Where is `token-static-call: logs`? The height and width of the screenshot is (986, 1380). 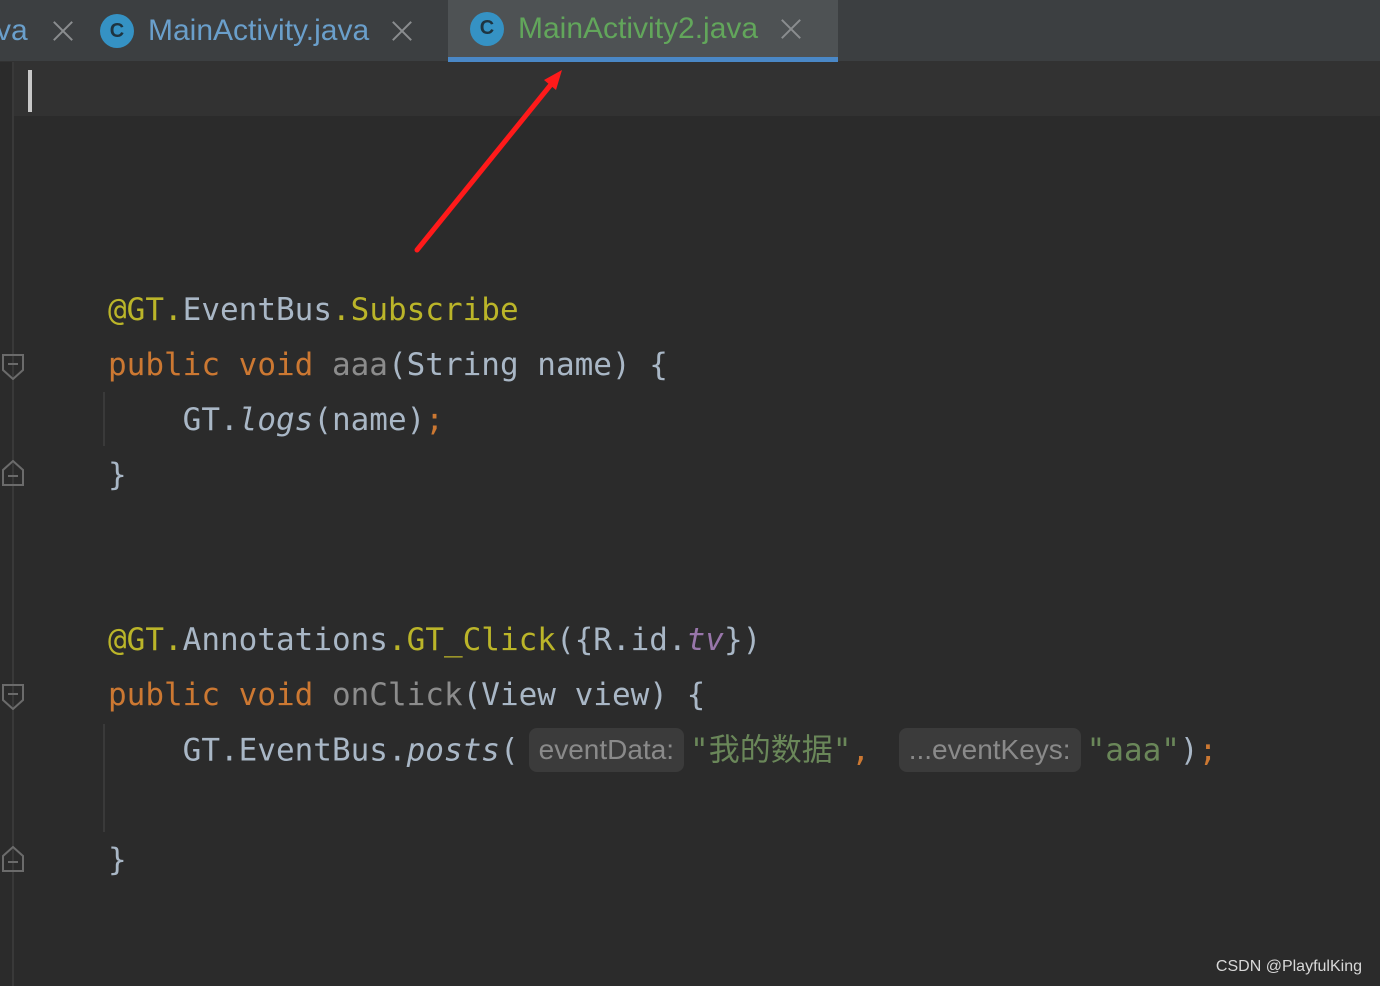 token-static-call: logs is located at coordinates (276, 420).